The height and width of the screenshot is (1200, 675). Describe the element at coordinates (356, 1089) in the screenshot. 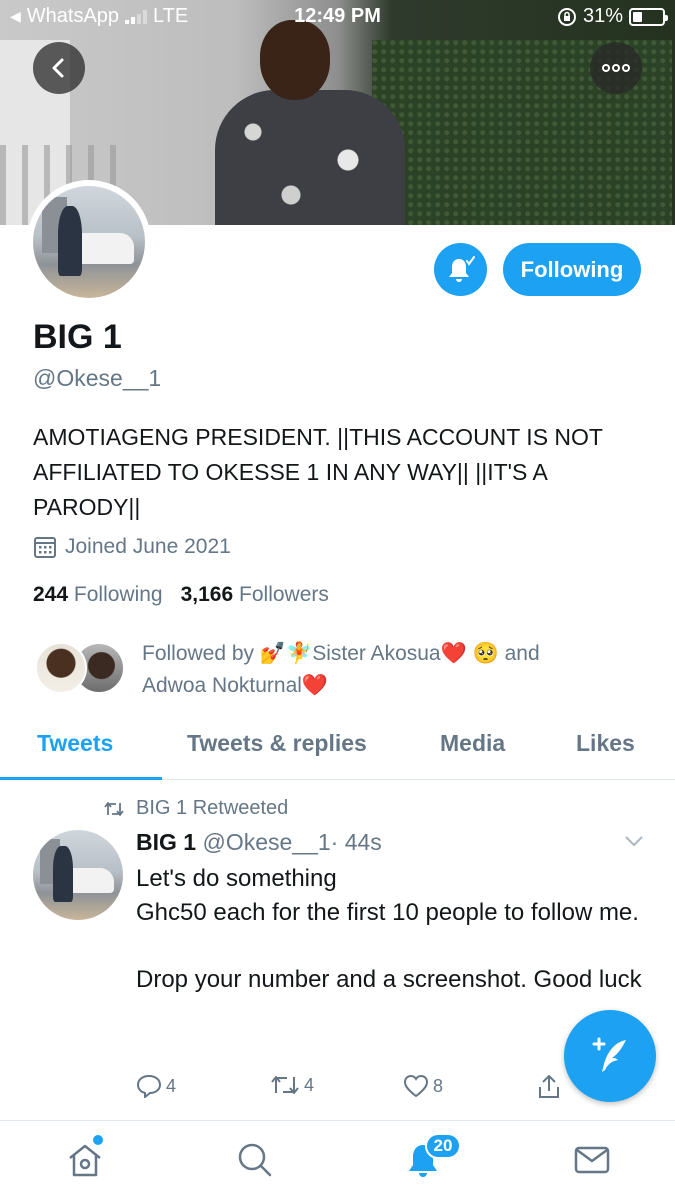

I see `tweet-actions: 4 4 8` at that location.